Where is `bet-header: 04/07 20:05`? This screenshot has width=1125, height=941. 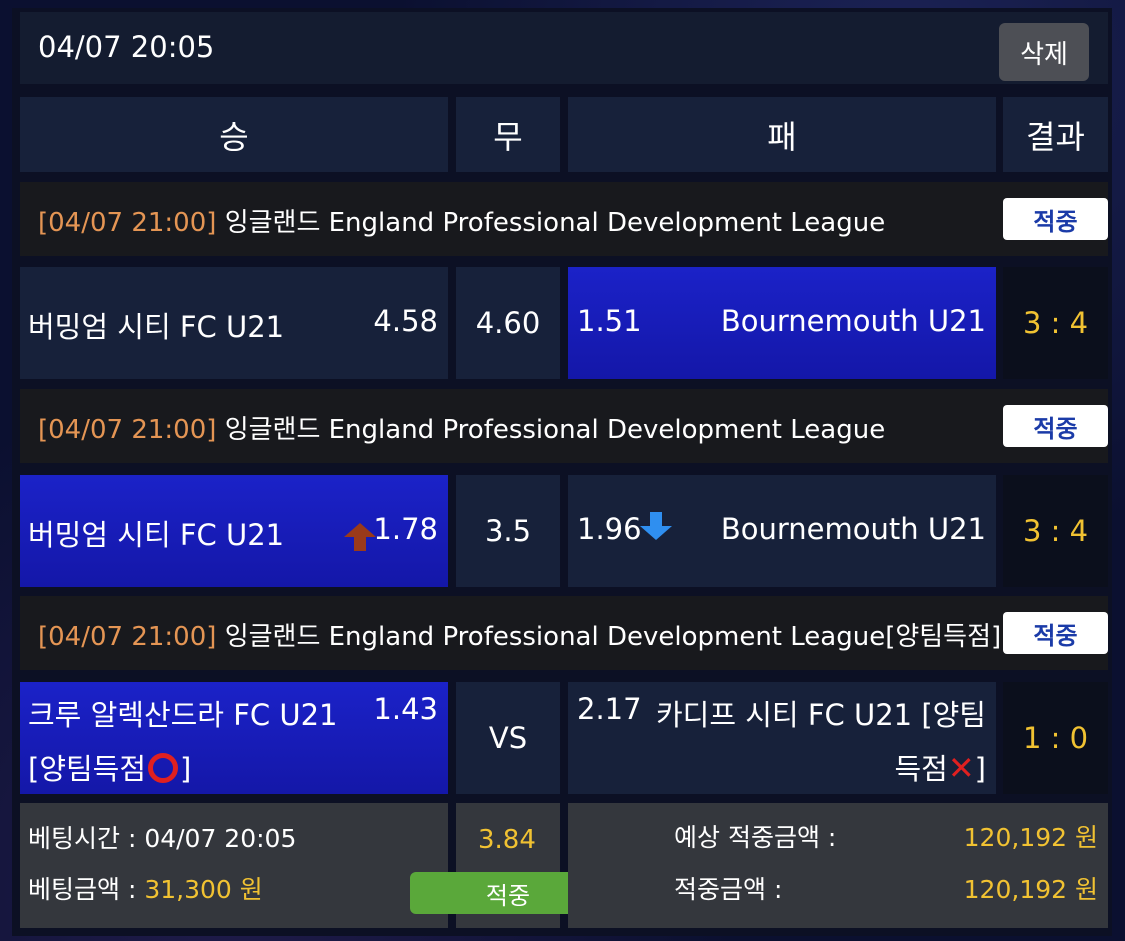
bet-header: 04/07 20:05 is located at coordinates (564, 48).